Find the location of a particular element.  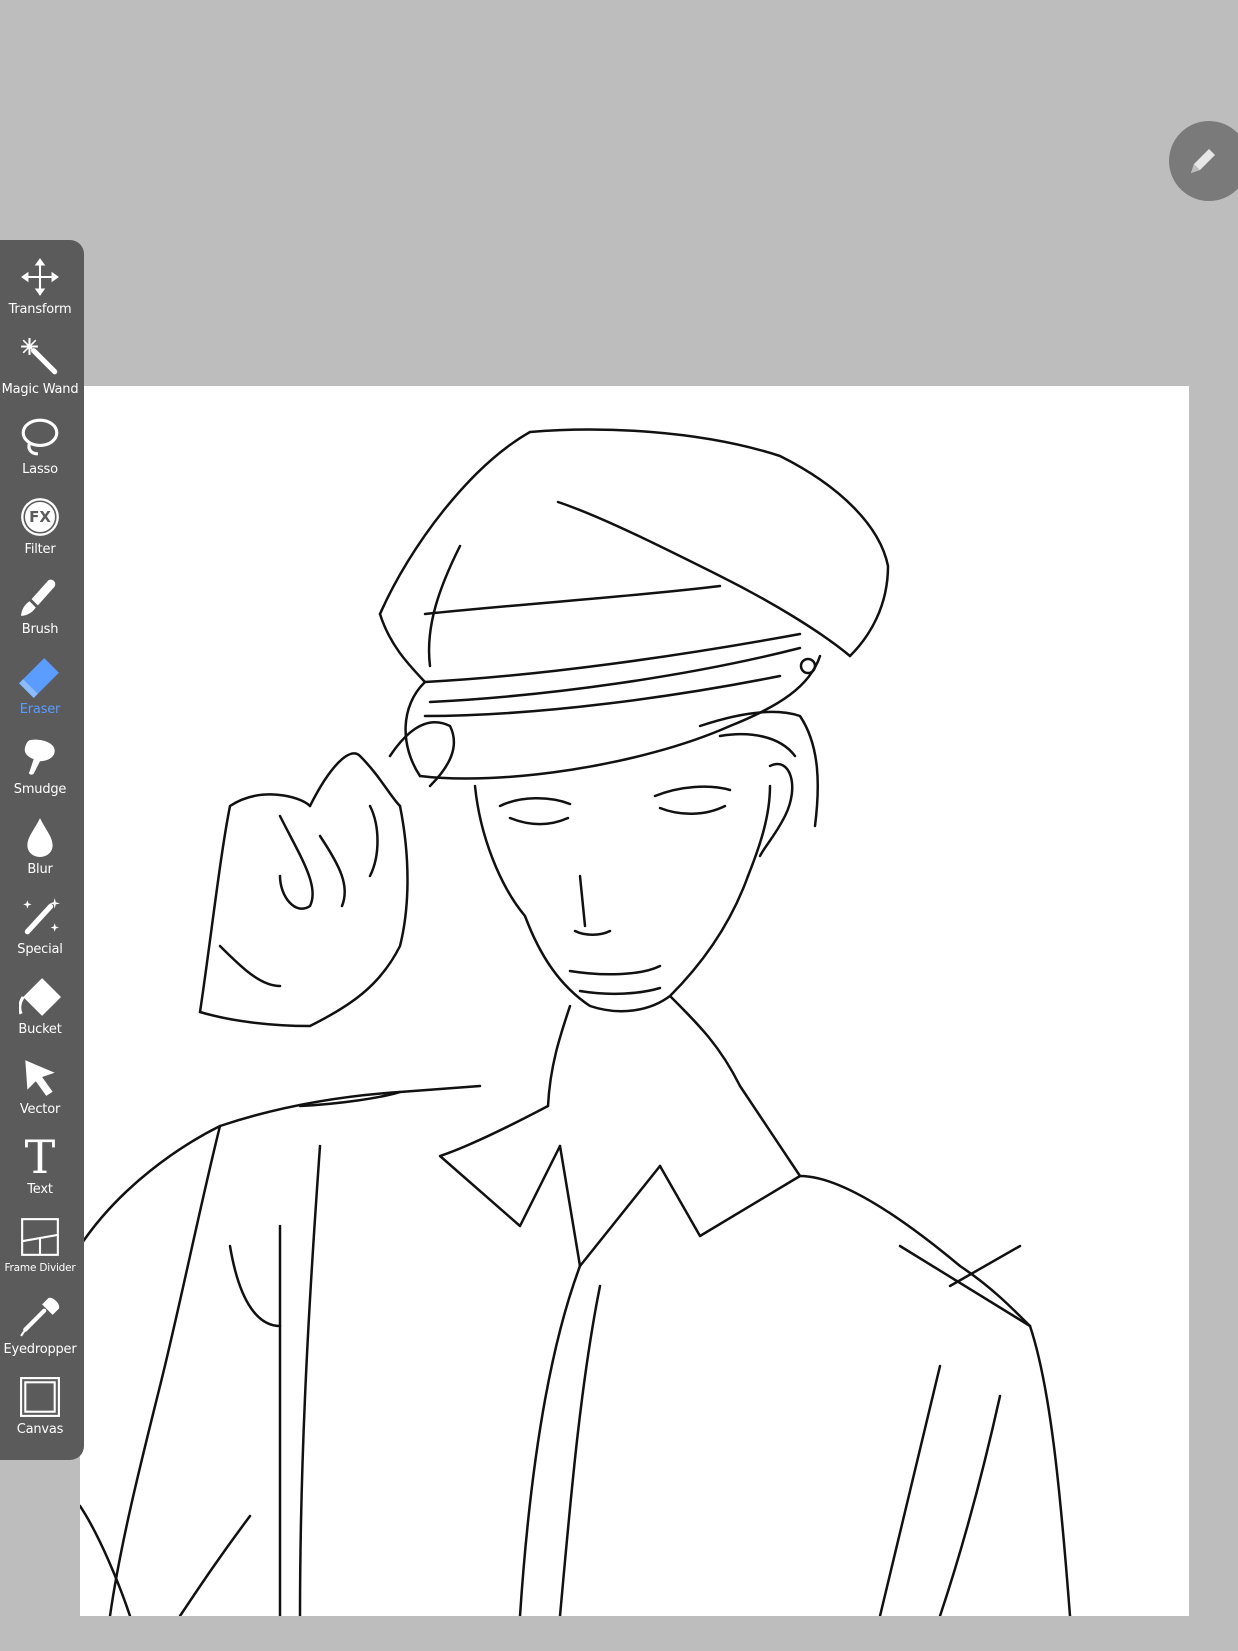

tool-blur: Blur is located at coordinates (40, 852).